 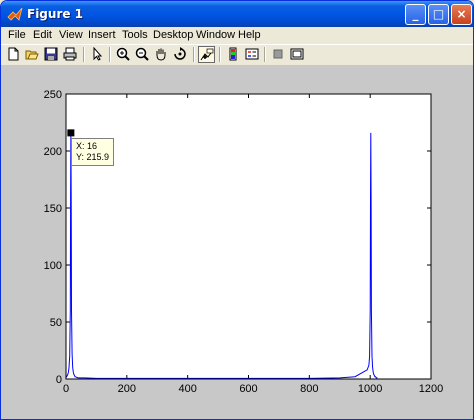 I want to click on maximize-icon: □, so click(x=438, y=14).